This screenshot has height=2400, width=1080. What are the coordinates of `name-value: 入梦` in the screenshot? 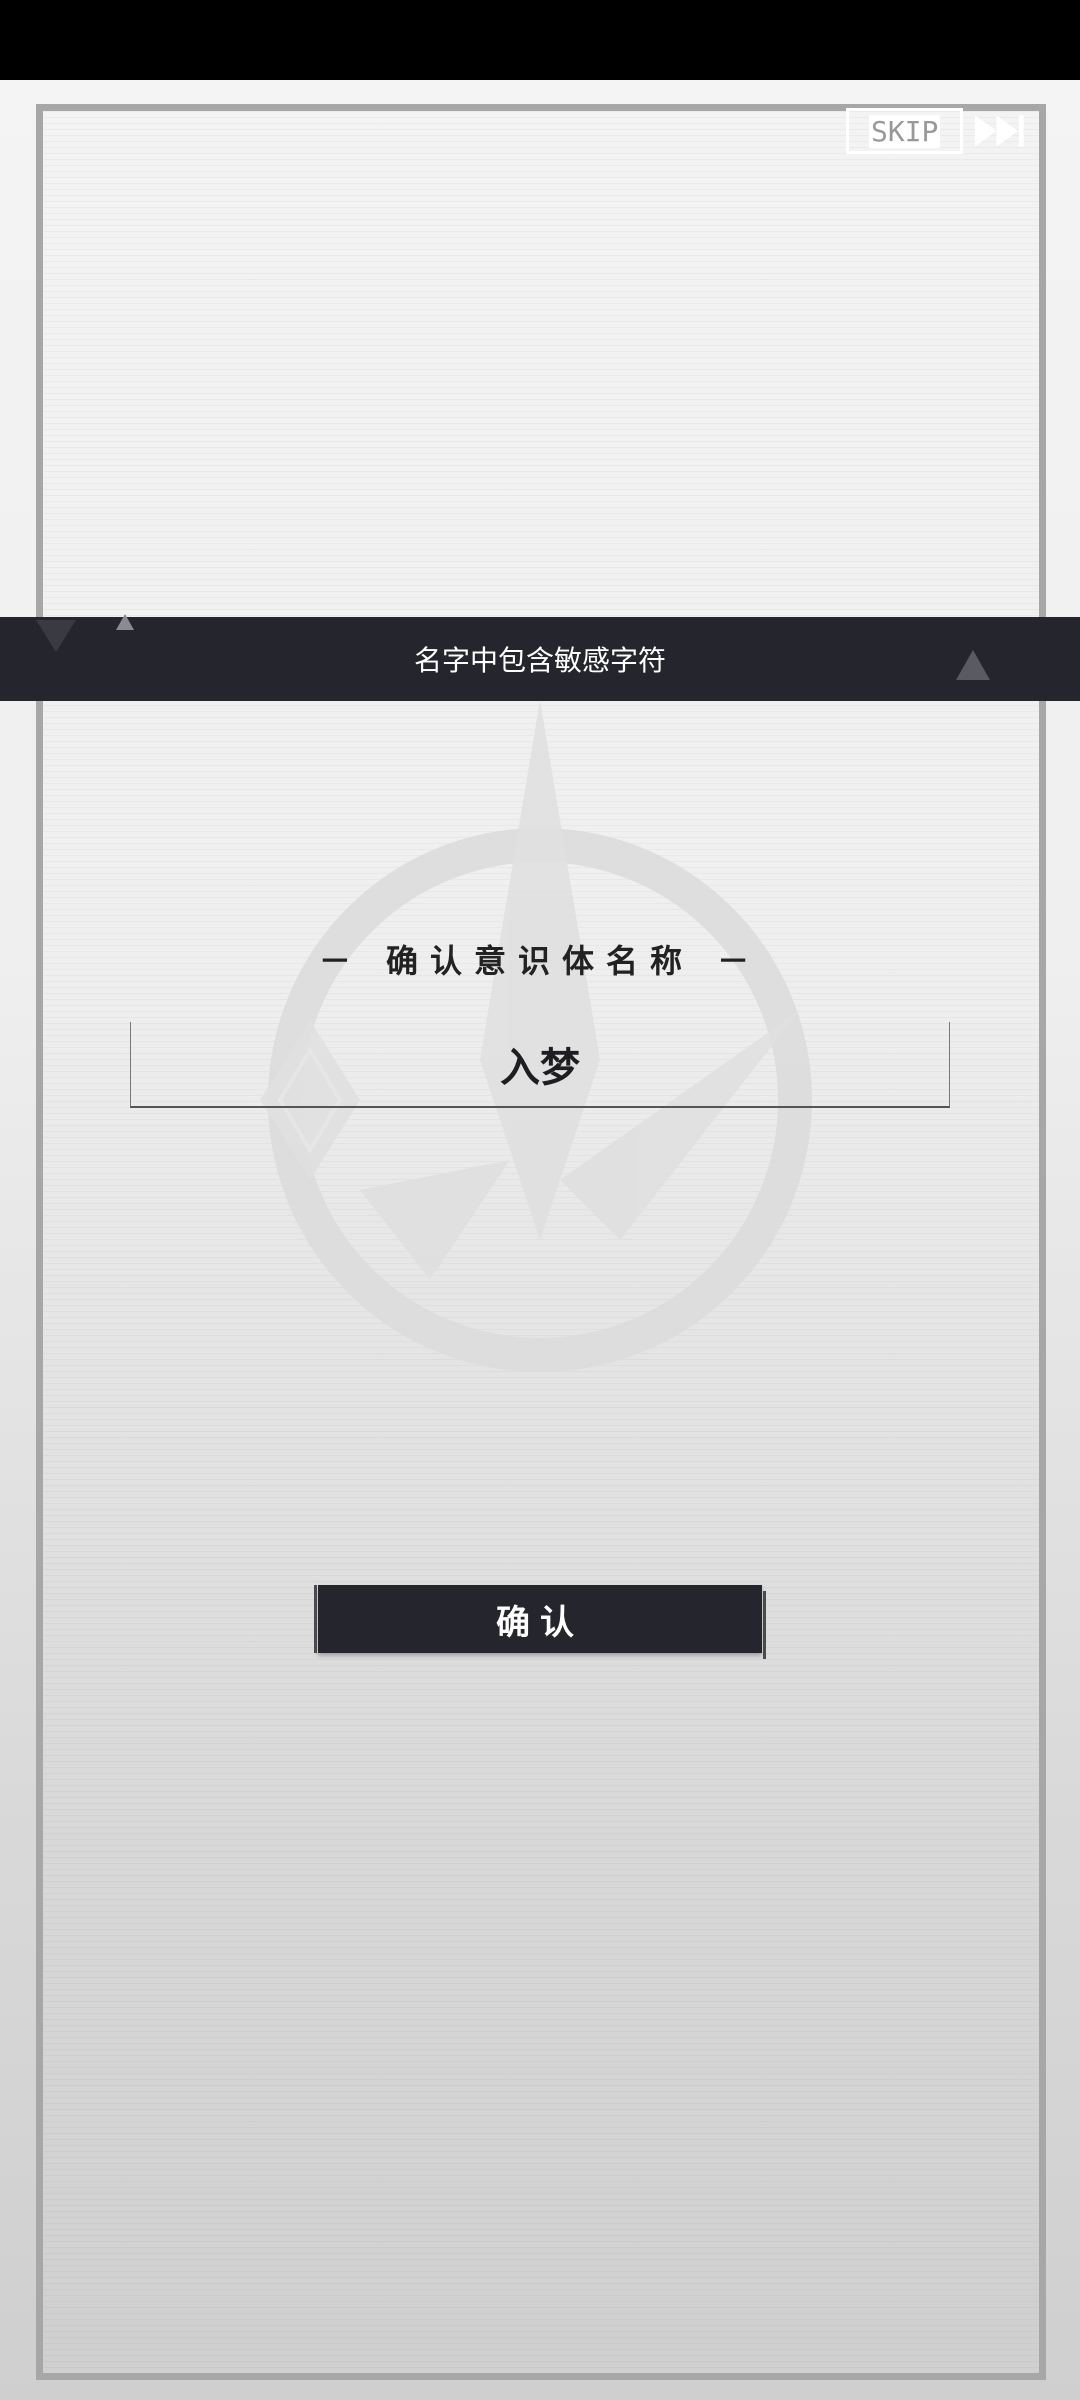 It's located at (540, 1068).